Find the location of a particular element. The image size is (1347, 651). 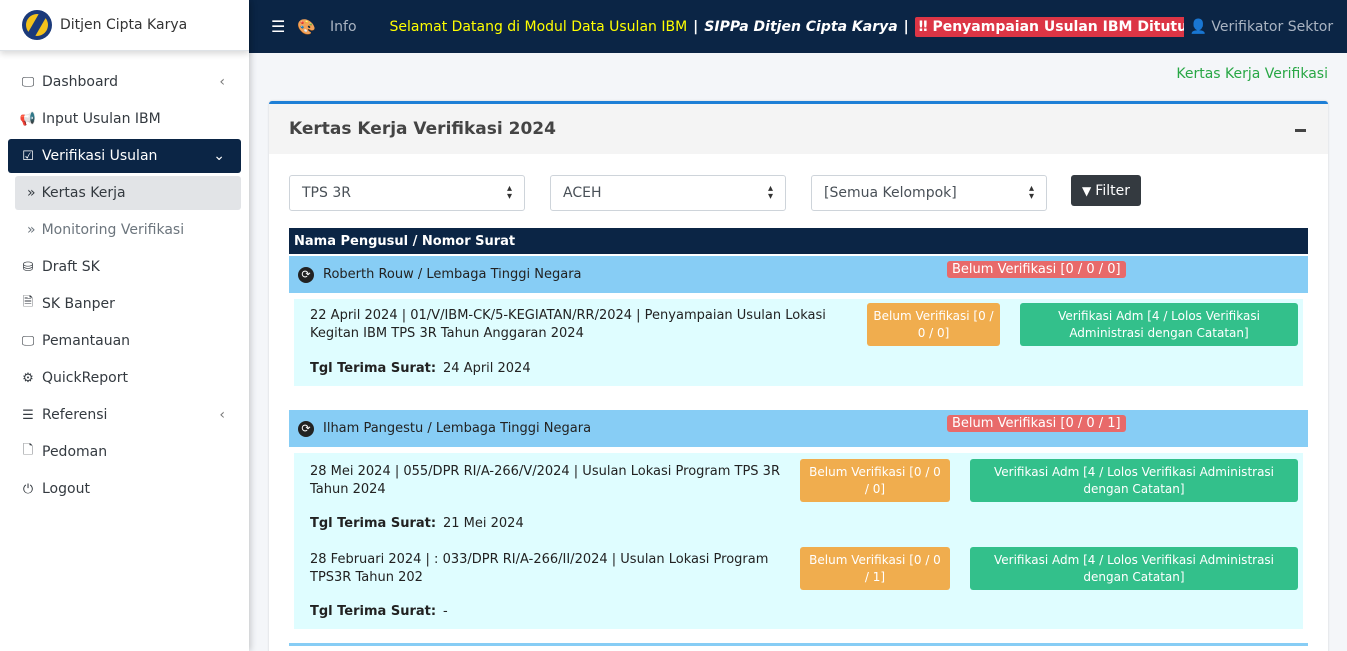

filter-icon: ▼ is located at coordinates (1087, 190).